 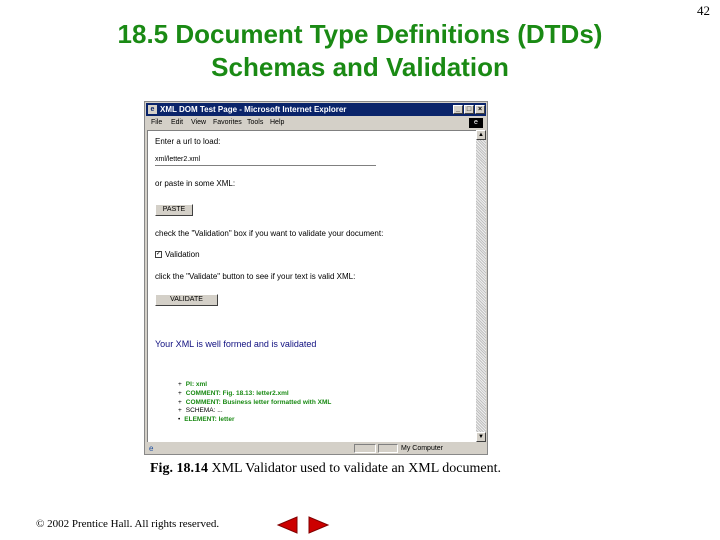 I want to click on tree-item: + PI: xml, so click(x=254, y=385).